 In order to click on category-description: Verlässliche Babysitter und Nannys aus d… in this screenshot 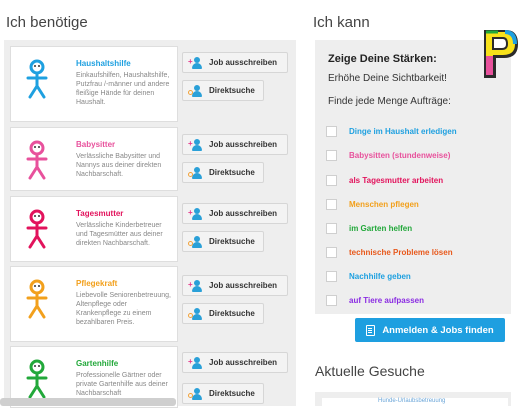, I will do `click(119, 165)`.